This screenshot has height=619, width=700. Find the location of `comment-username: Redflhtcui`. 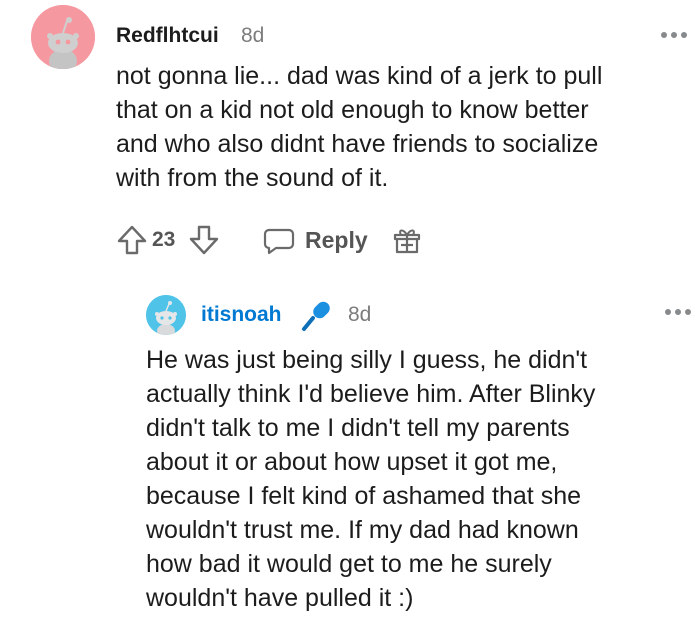

comment-username: Redflhtcui is located at coordinates (167, 36).